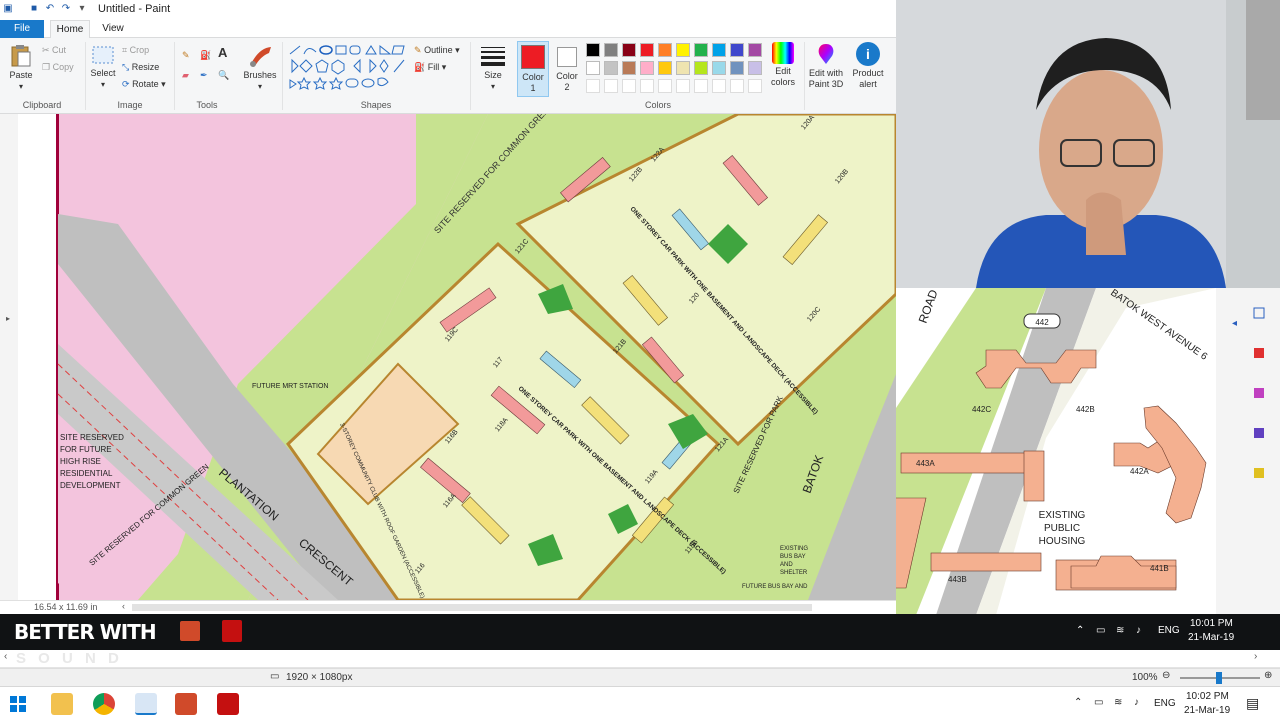 The width and height of the screenshot is (1280, 720). What do you see at coordinates (186, 704) in the screenshot?
I see `powerpoint-taskbar-icon` at bounding box center [186, 704].